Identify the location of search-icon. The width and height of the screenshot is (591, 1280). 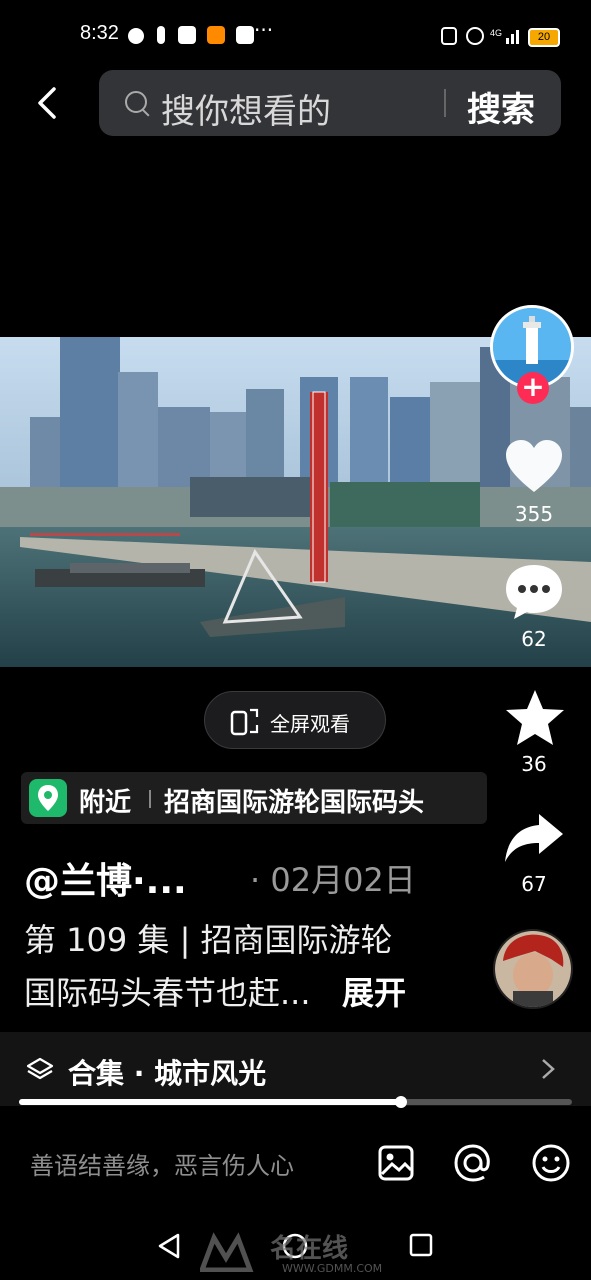
(136, 102).